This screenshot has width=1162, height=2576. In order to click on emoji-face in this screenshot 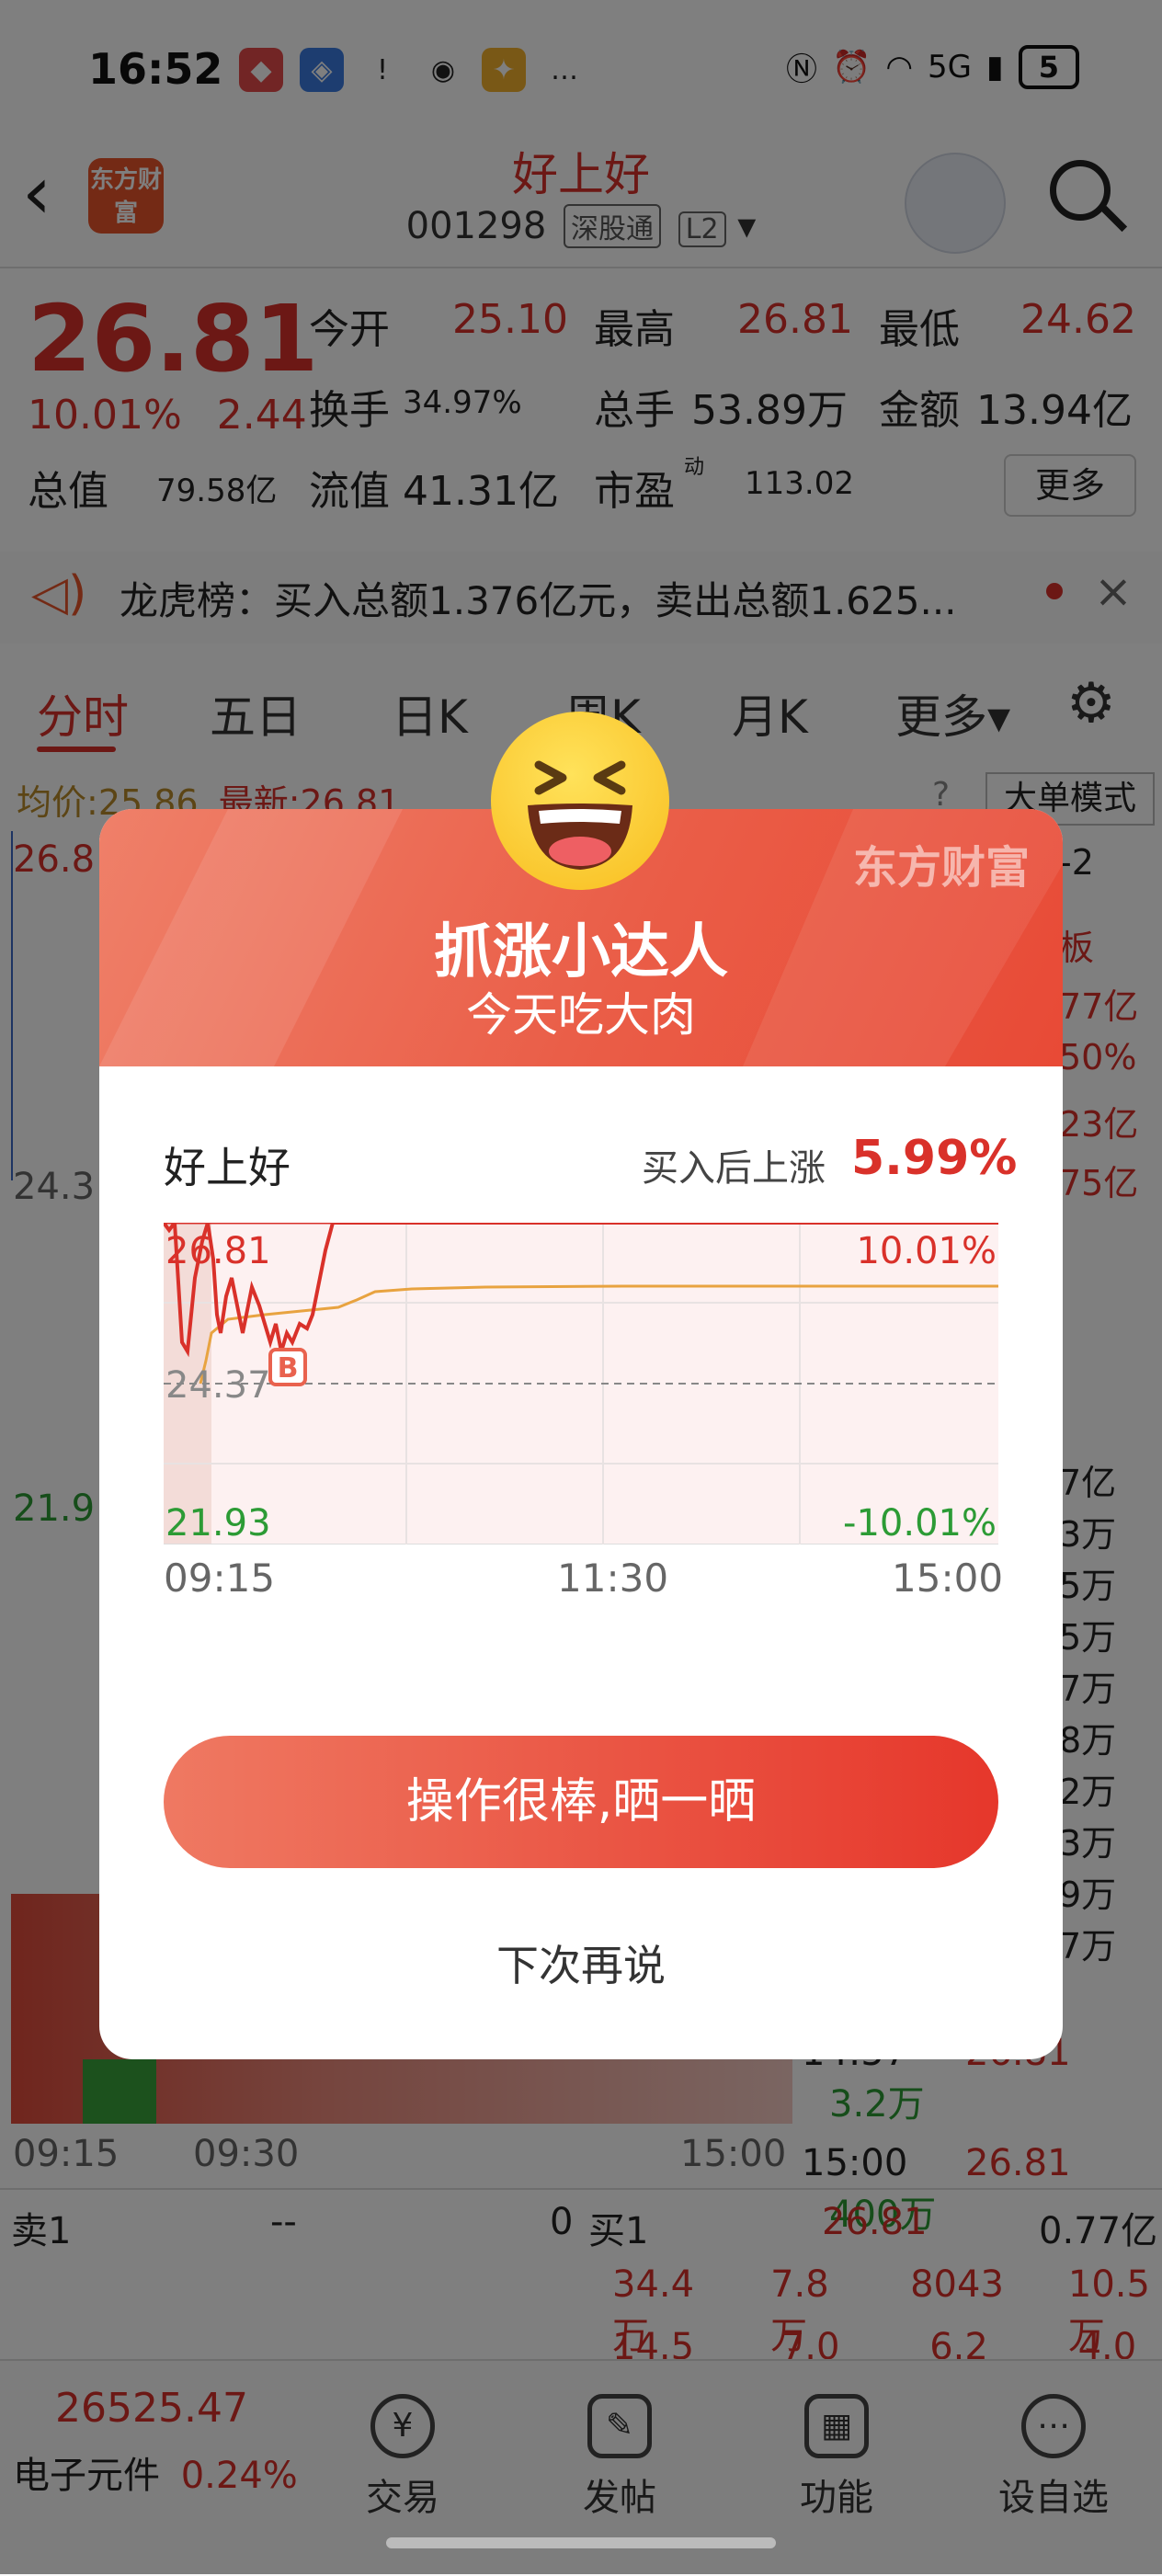, I will do `click(580, 815)`.